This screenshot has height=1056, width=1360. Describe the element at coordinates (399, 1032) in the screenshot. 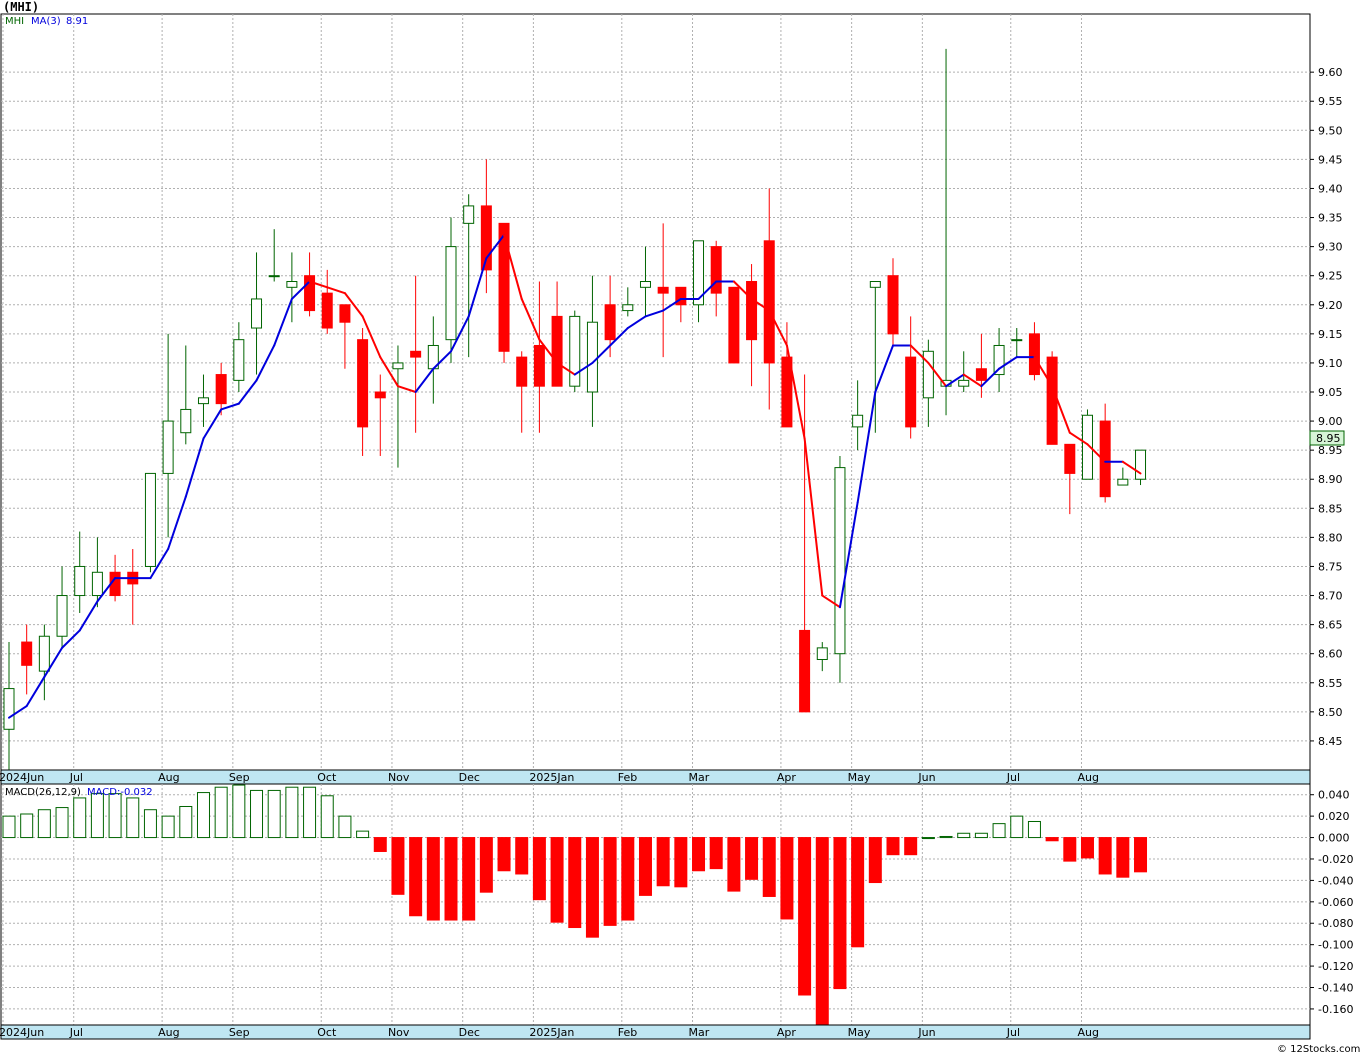

I see `macd-x-tick-label: Nov` at that location.